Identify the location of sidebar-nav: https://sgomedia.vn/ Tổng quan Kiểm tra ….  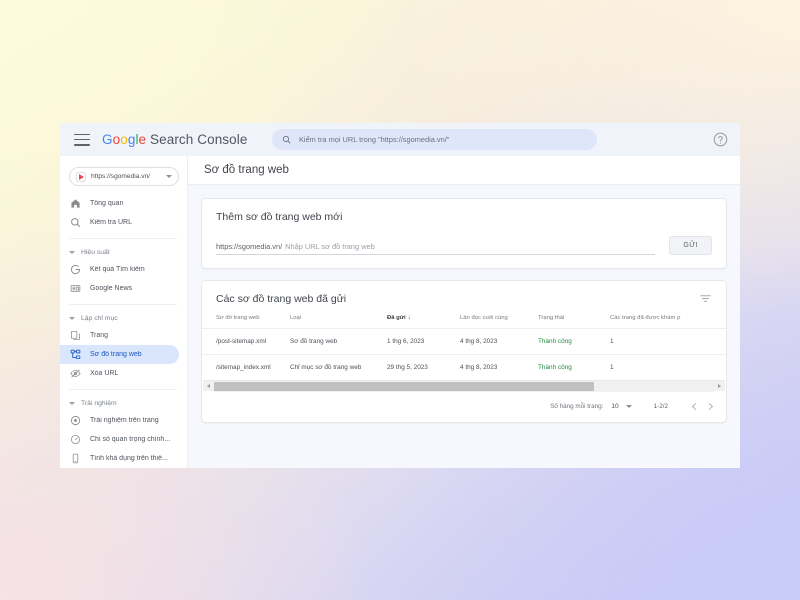
(124, 312).